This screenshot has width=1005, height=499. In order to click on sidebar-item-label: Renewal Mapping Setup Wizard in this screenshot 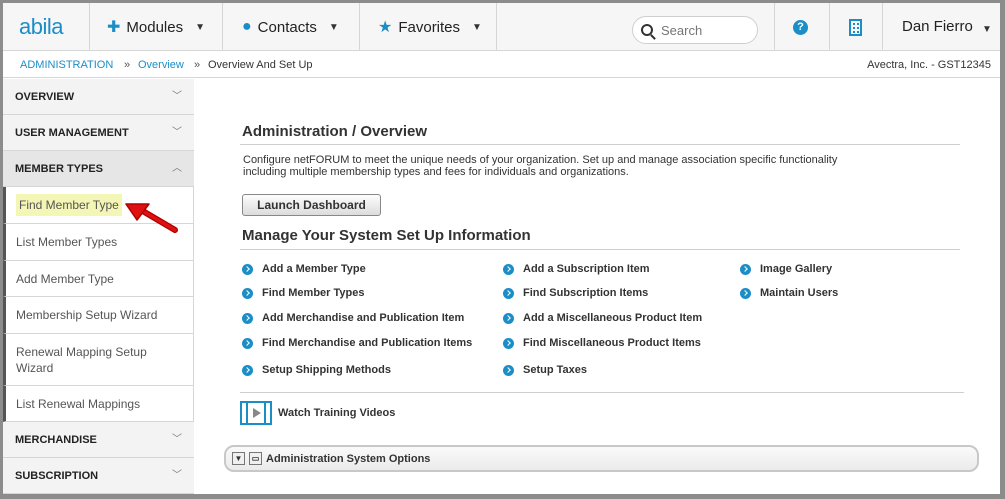, I will do `click(81, 359)`.